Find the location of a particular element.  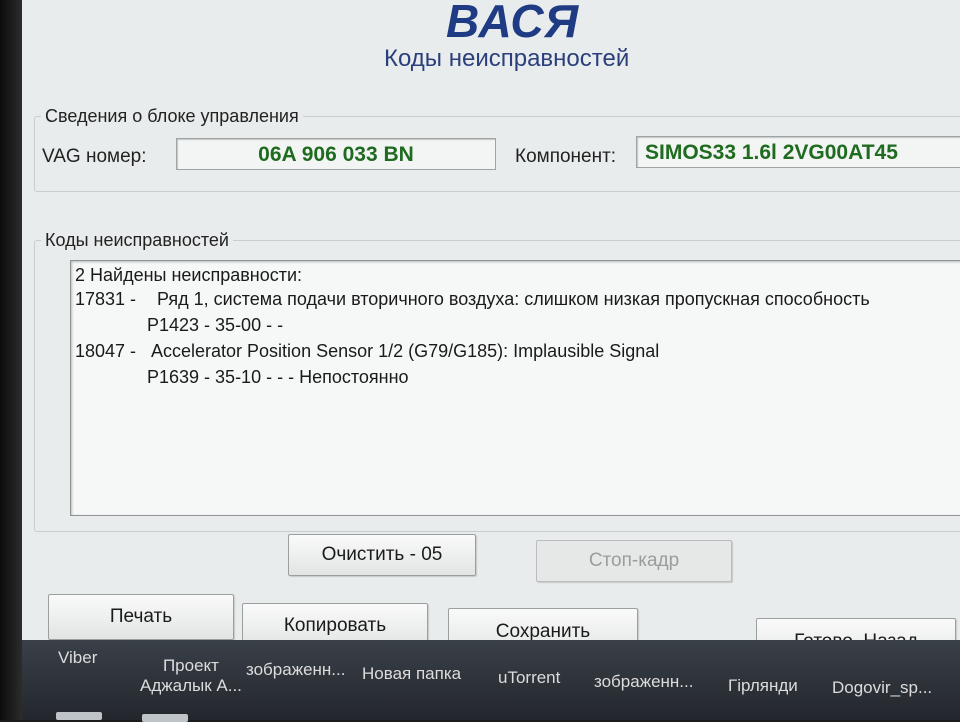

vag-number-field: 06A 906 033 BN is located at coordinates (336, 154).